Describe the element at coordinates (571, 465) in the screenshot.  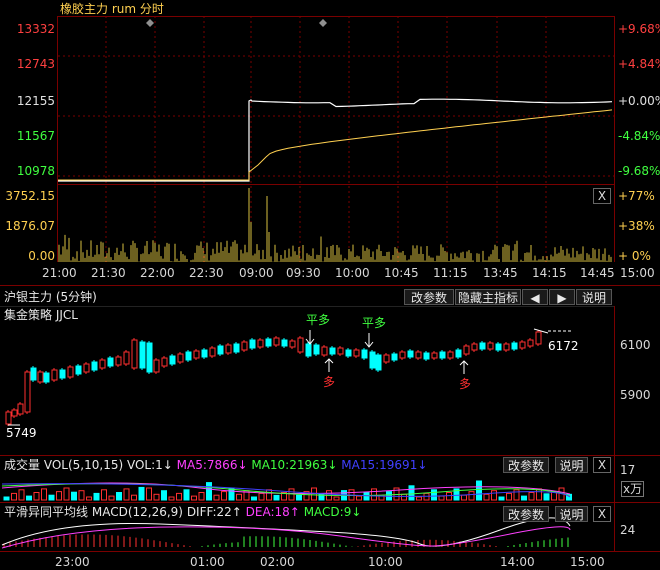
I see `volume-help-button: 说明` at that location.